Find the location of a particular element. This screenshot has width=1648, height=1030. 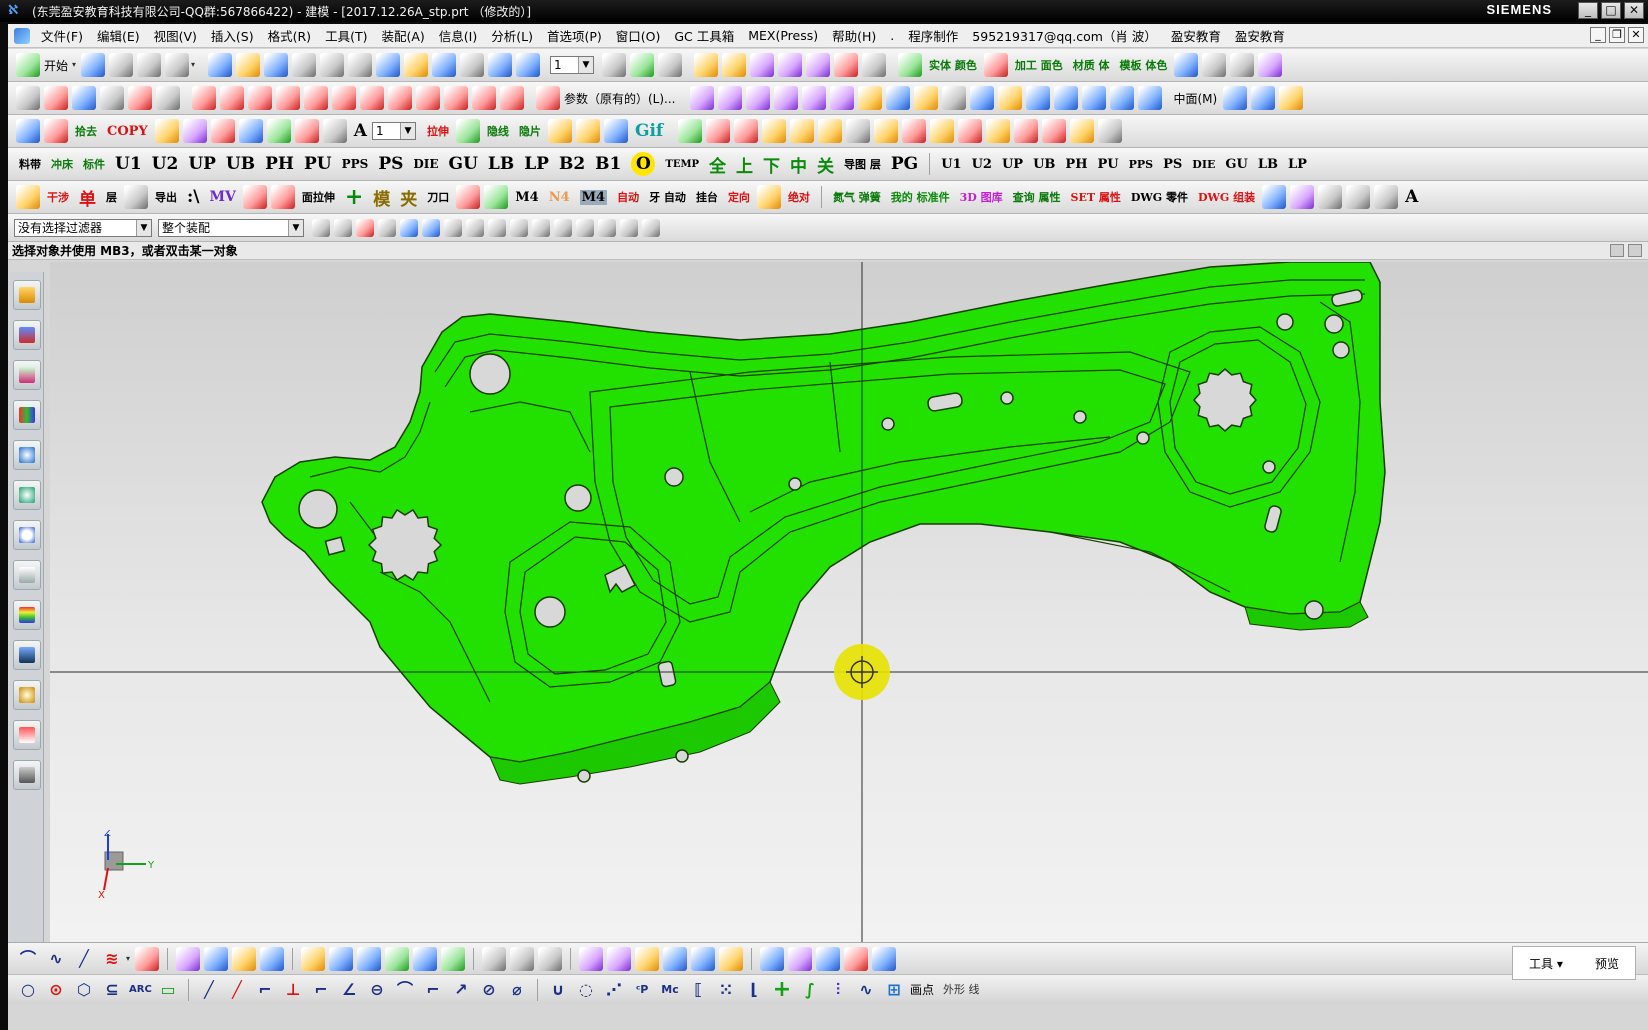

check-geometry-icon is located at coordinates (762, 65).